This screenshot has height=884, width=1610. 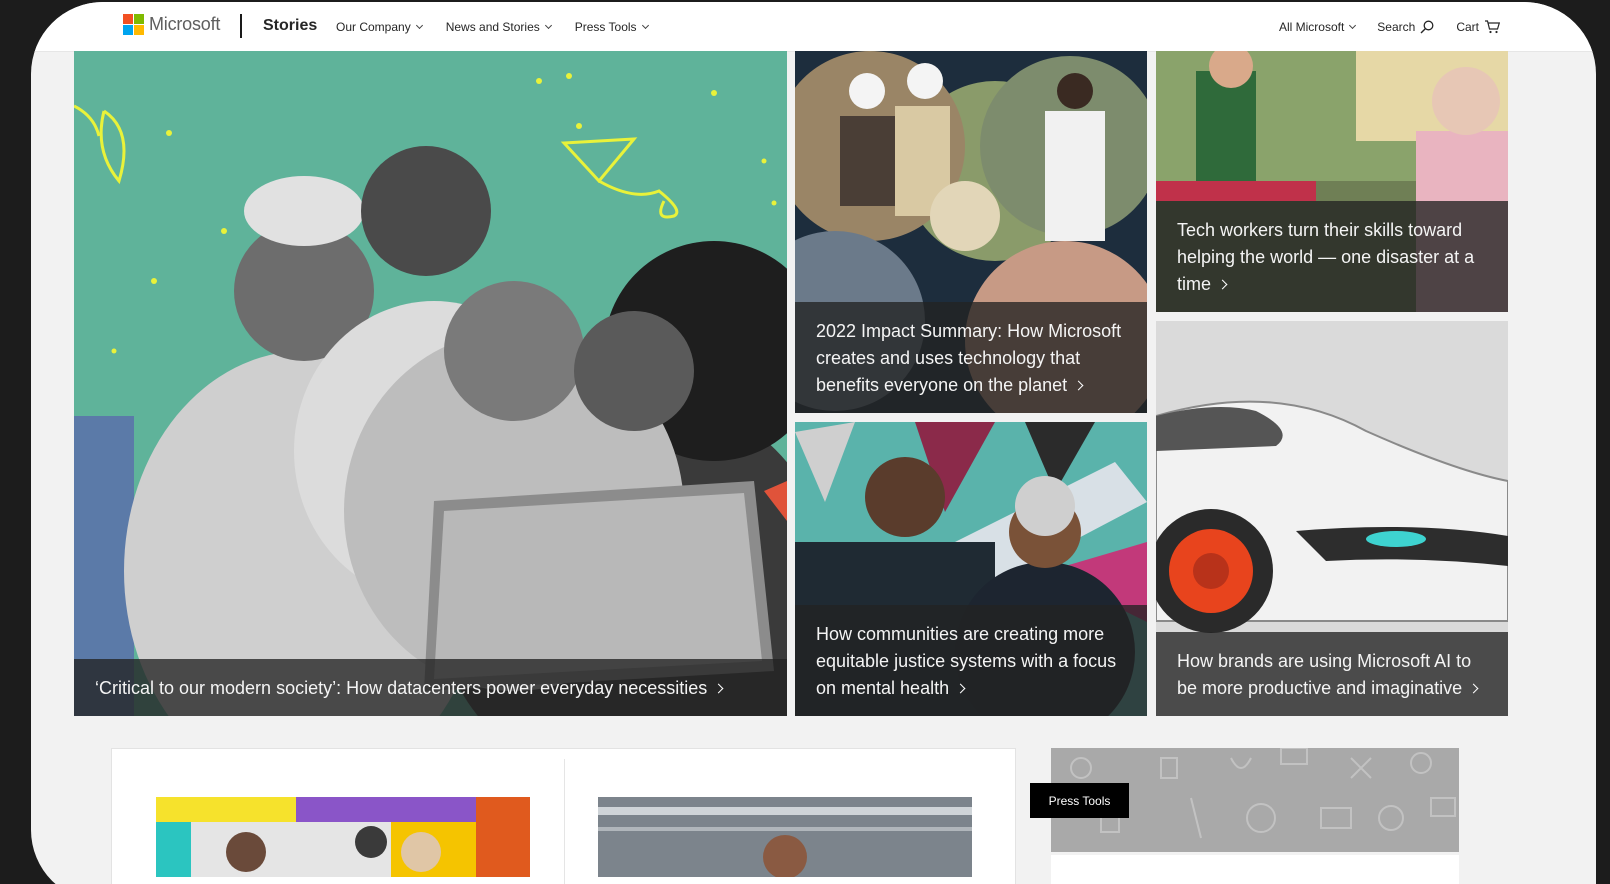 I want to click on cart-button: Cart, so click(x=1478, y=27).